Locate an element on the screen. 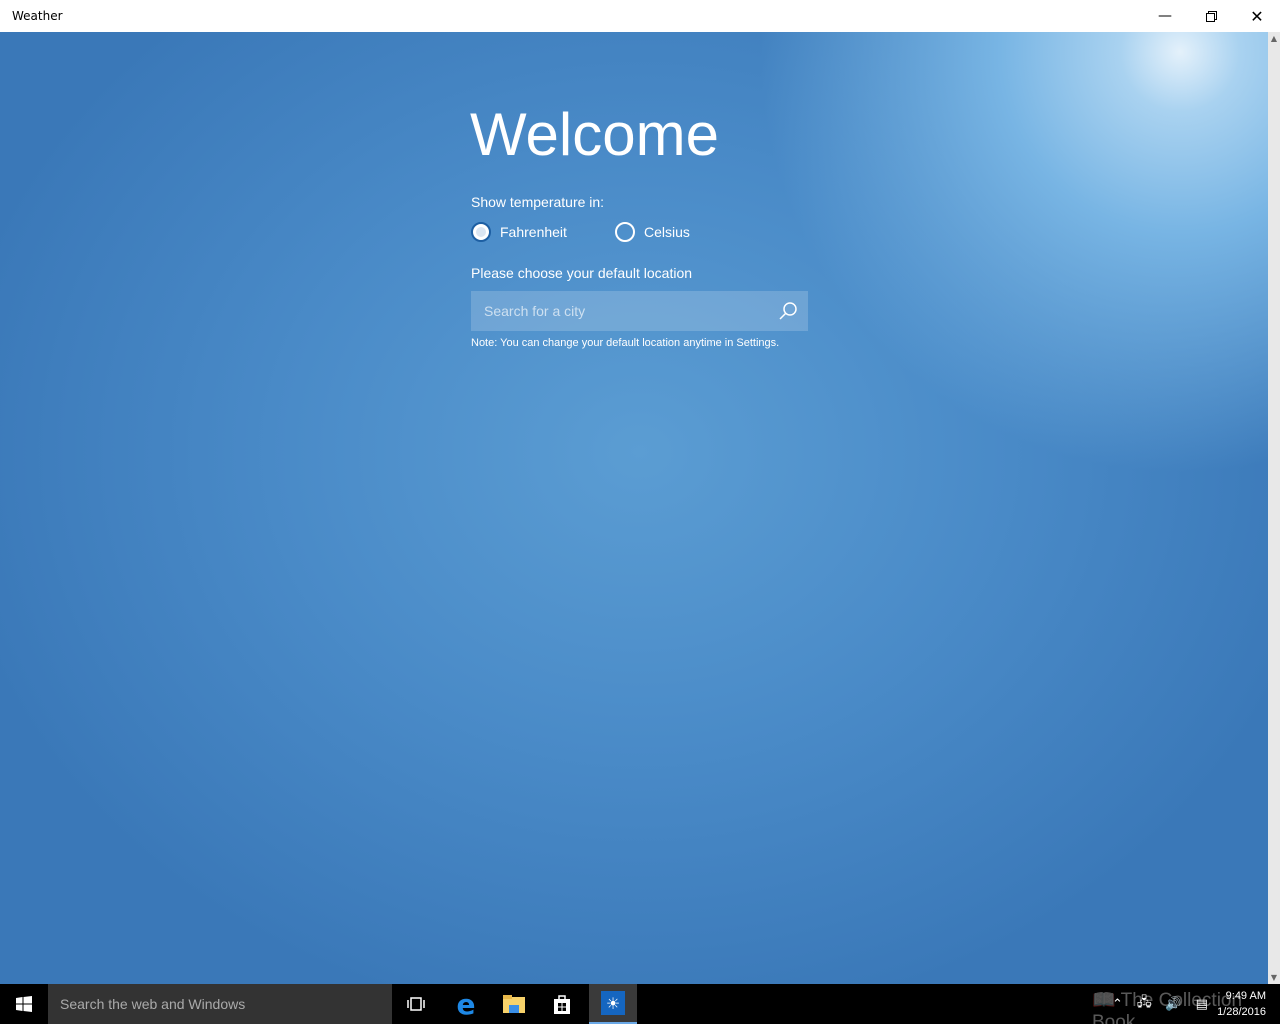  restore-icon is located at coordinates (1211, 16).